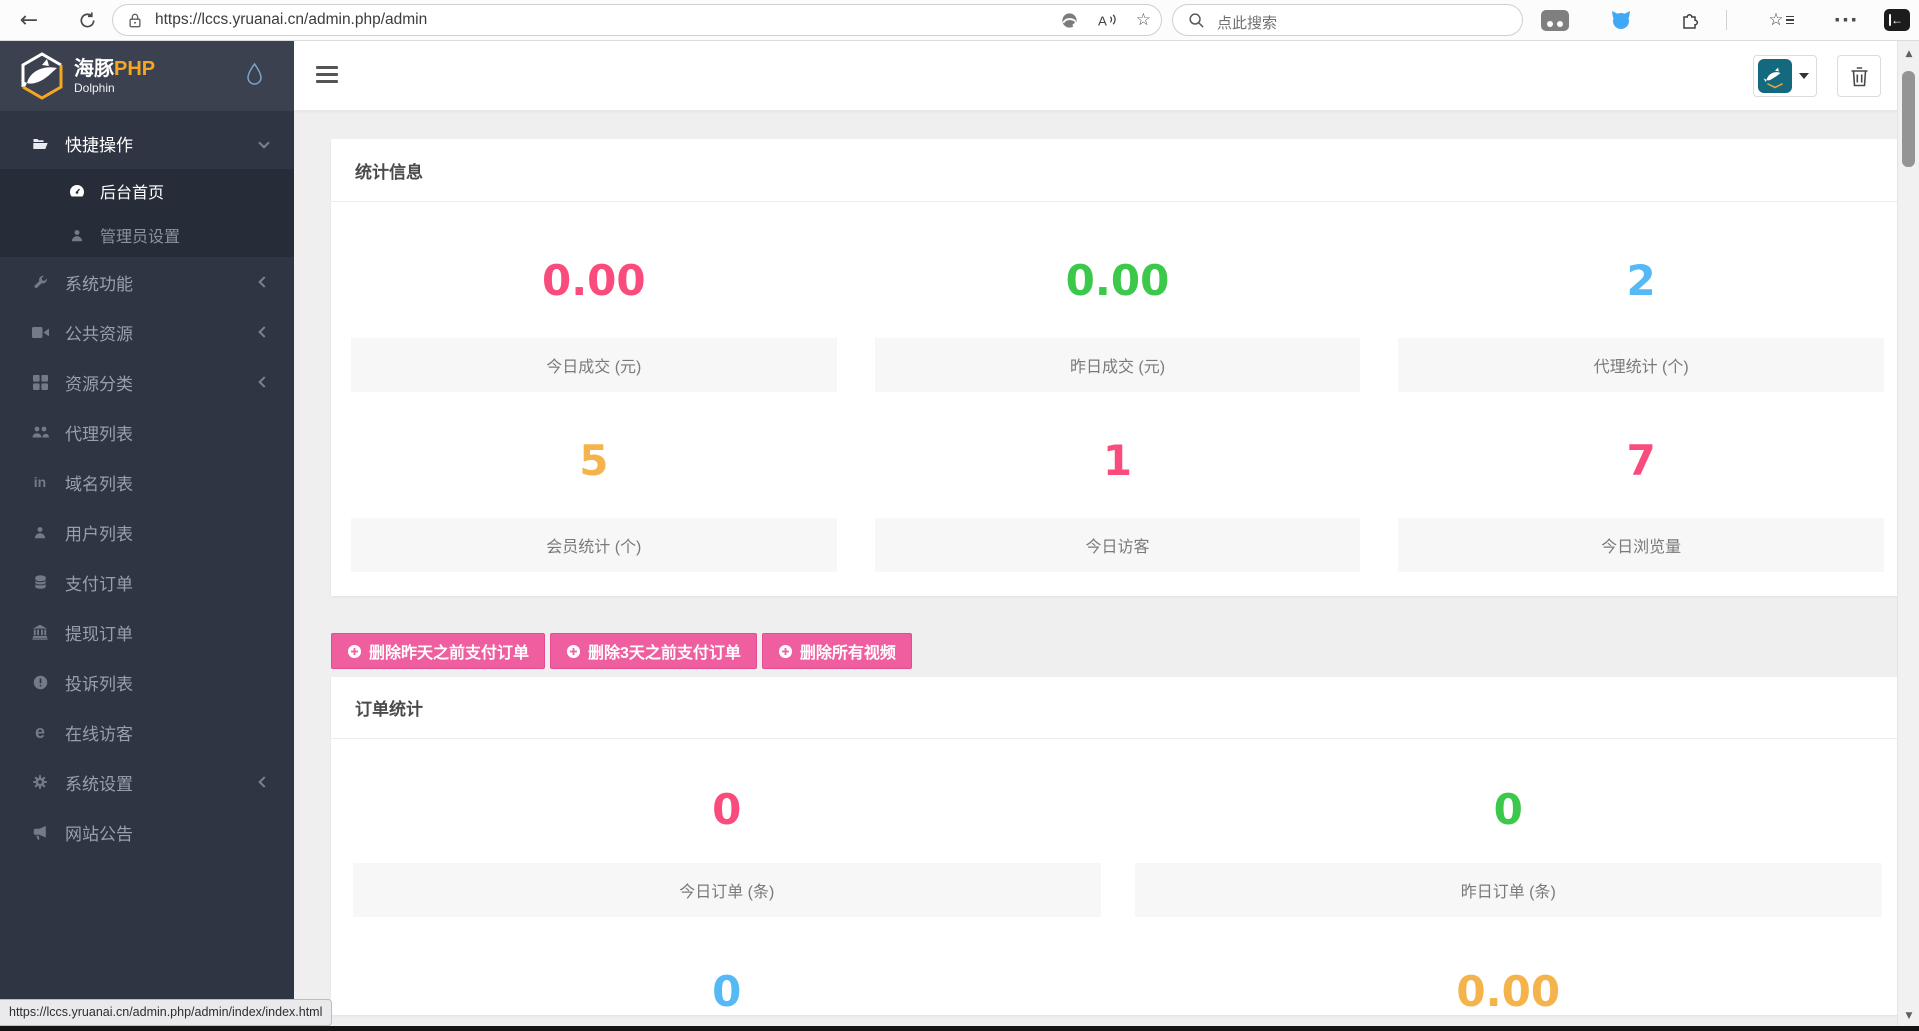 The image size is (1919, 1031). I want to click on sidebar-item-payment-orders: 支付订单, so click(147, 582).